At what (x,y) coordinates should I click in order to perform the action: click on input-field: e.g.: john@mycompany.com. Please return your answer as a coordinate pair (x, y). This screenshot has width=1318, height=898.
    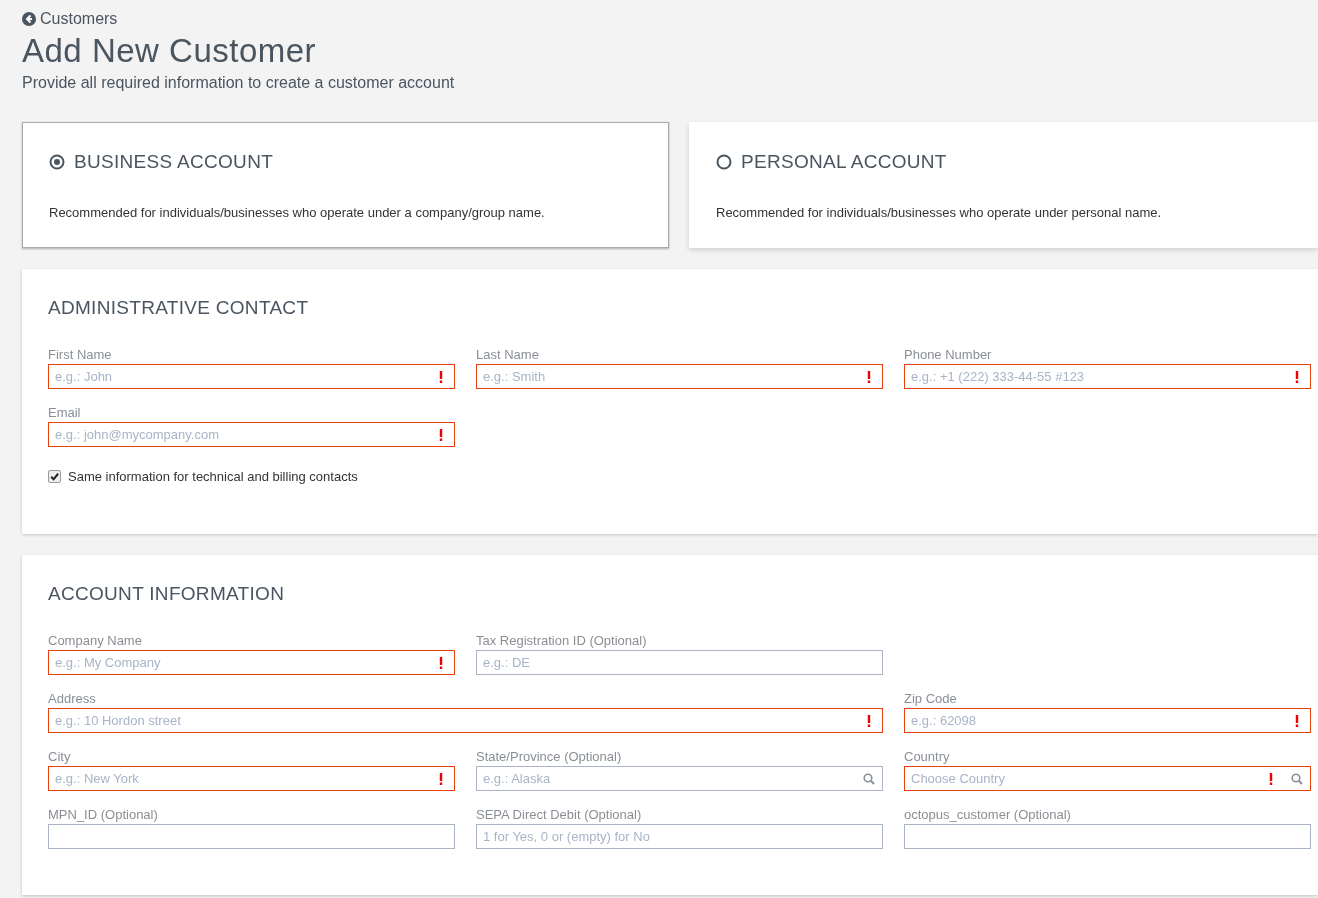
    Looking at the image, I should click on (251, 434).